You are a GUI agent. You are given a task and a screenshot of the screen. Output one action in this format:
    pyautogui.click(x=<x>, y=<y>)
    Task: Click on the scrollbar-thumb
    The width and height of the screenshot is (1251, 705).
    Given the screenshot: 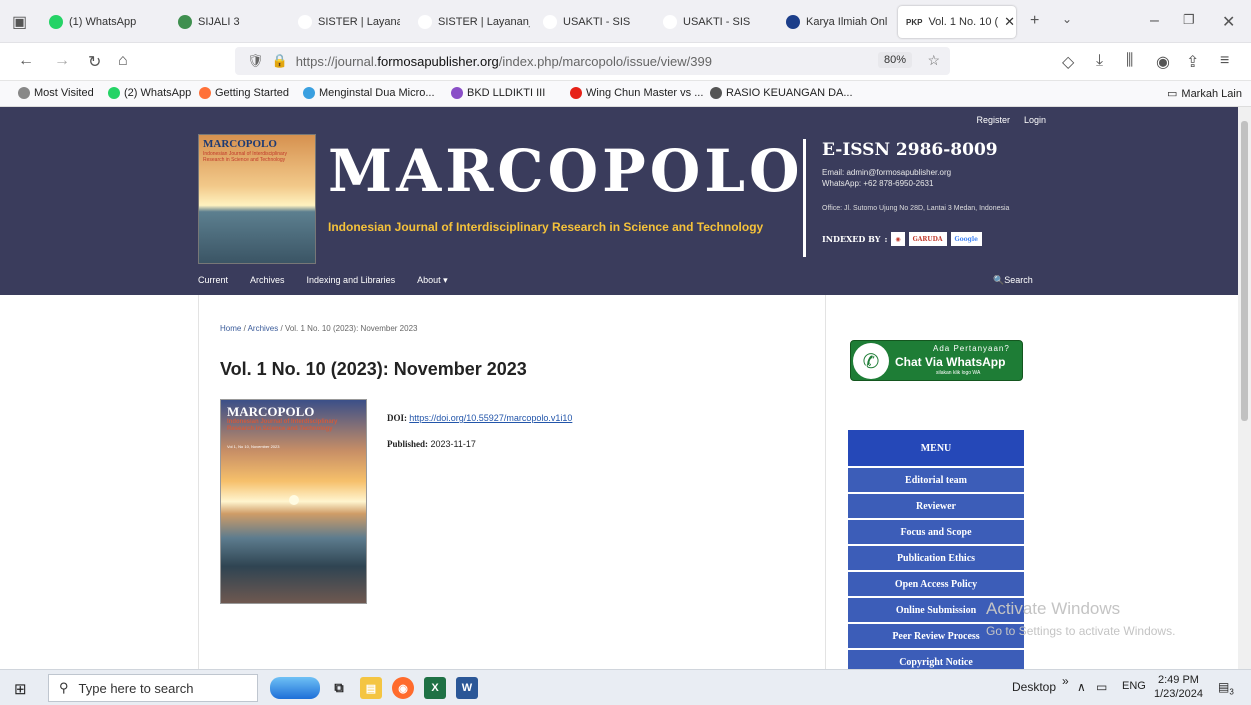 What is the action you would take?
    pyautogui.click(x=1244, y=271)
    